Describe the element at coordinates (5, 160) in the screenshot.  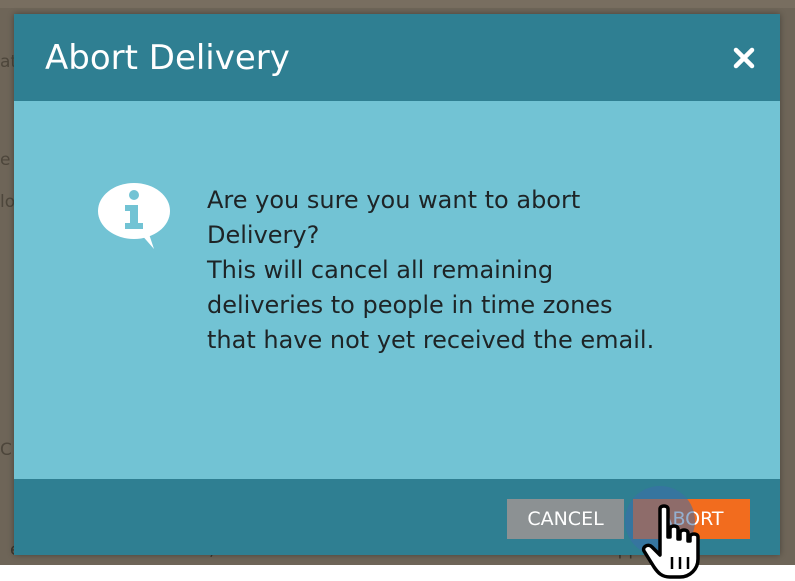
I see `background-text-fragment: e` at that location.